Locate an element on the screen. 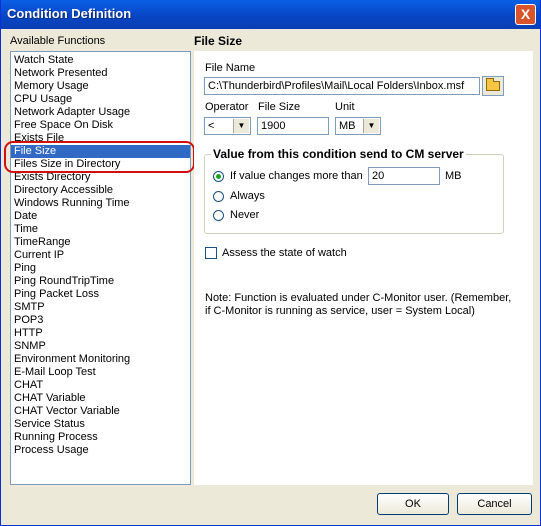  function-list-item: Process Usage is located at coordinates (100, 450).